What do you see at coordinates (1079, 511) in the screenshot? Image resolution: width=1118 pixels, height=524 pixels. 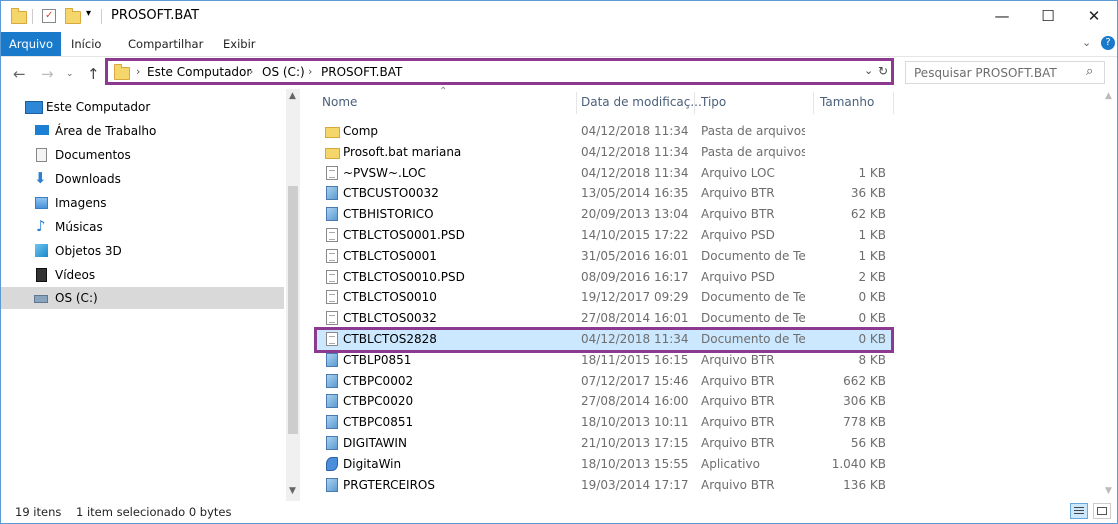 I see `details-view-icon` at bounding box center [1079, 511].